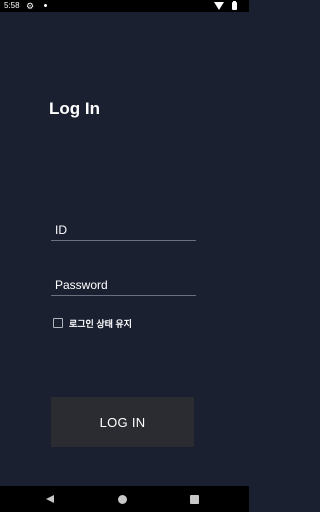 The height and width of the screenshot is (512, 320). I want to click on remember-me-toggle: 로그인 상태 유지, so click(92, 323).